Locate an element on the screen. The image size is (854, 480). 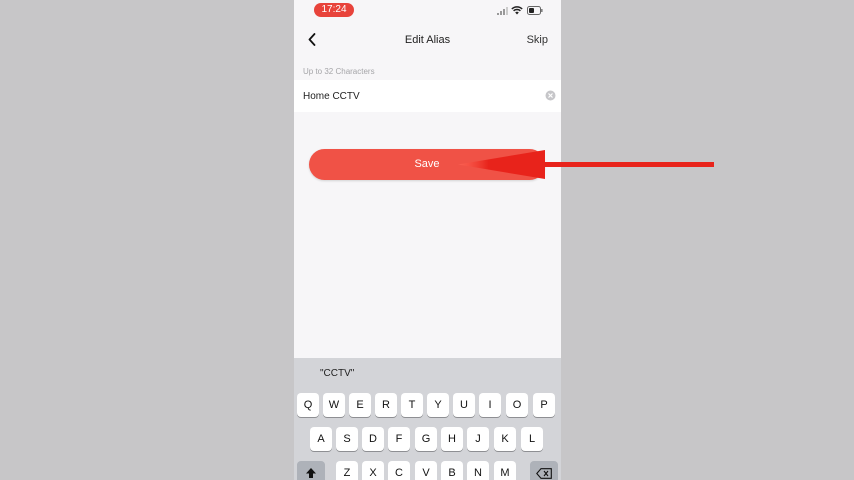
key: A is located at coordinates (321, 439).